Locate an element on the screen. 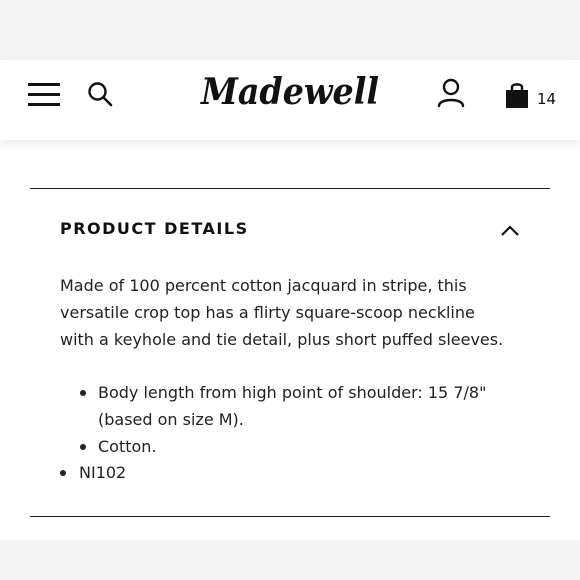  product-sku: NI102 is located at coordinates (93, 473).